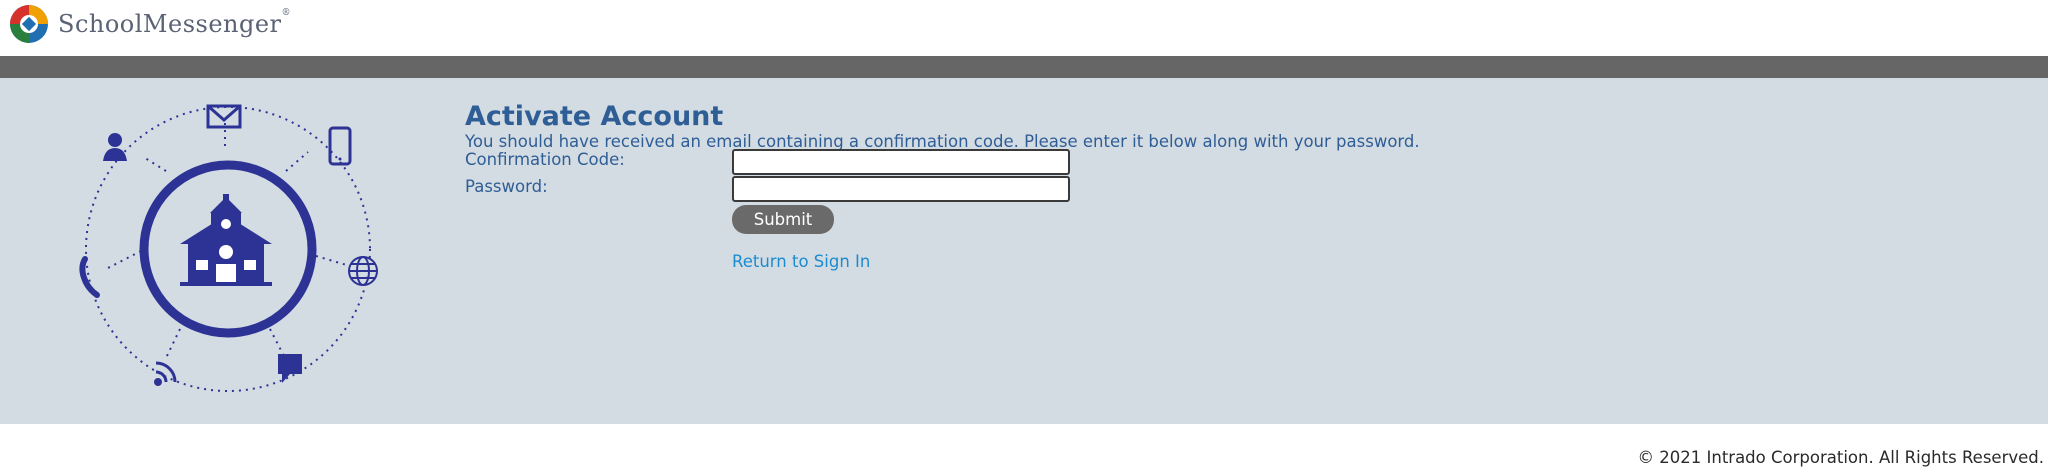 The height and width of the screenshot is (472, 2048). Describe the element at coordinates (165, 373) in the screenshot. I see `rss-icon` at that location.